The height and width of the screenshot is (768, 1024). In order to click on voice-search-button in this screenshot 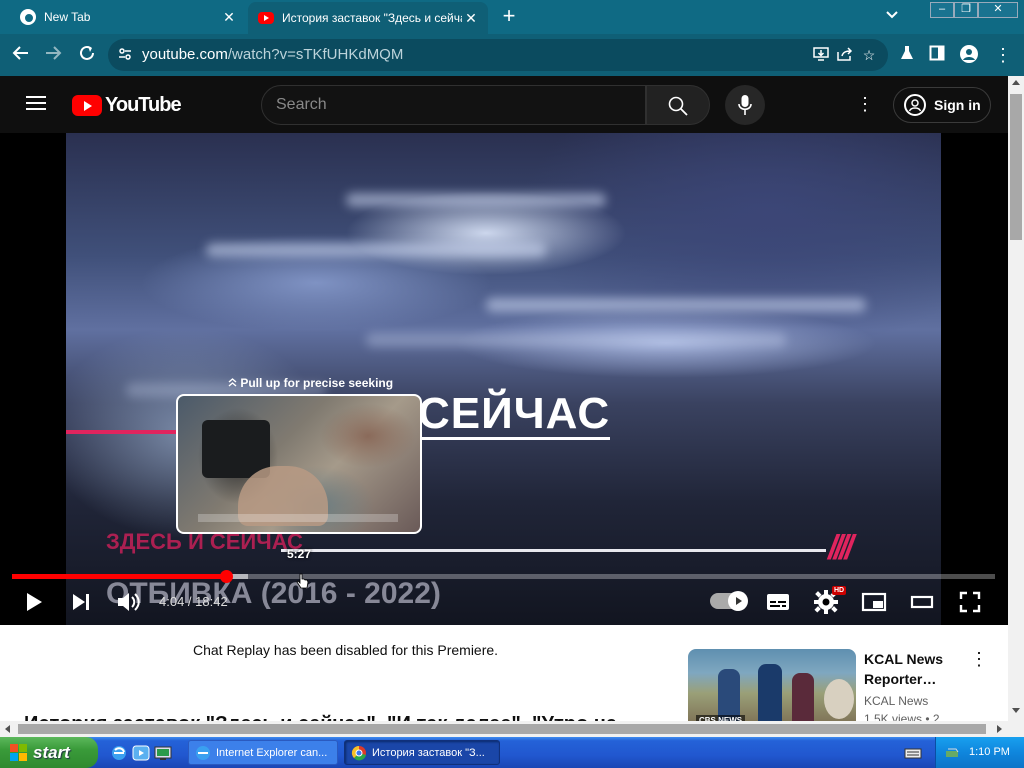, I will do `click(745, 105)`.